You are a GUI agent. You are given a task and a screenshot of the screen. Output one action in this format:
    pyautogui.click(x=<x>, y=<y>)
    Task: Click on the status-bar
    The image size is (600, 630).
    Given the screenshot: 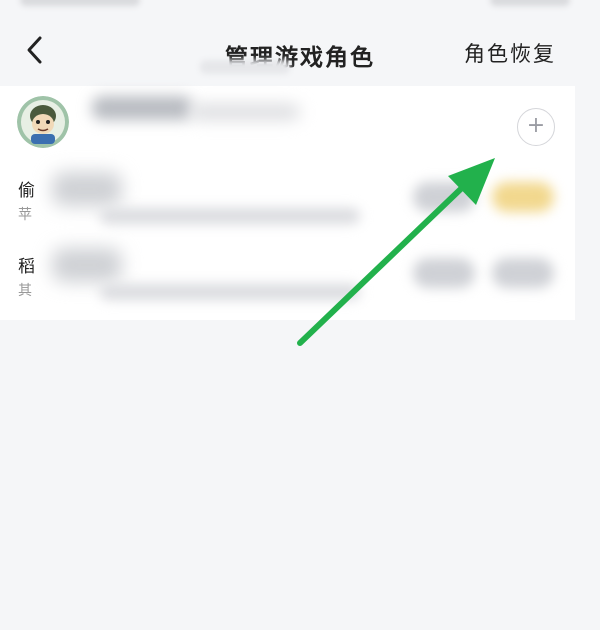 What is the action you would take?
    pyautogui.click(x=300, y=7)
    